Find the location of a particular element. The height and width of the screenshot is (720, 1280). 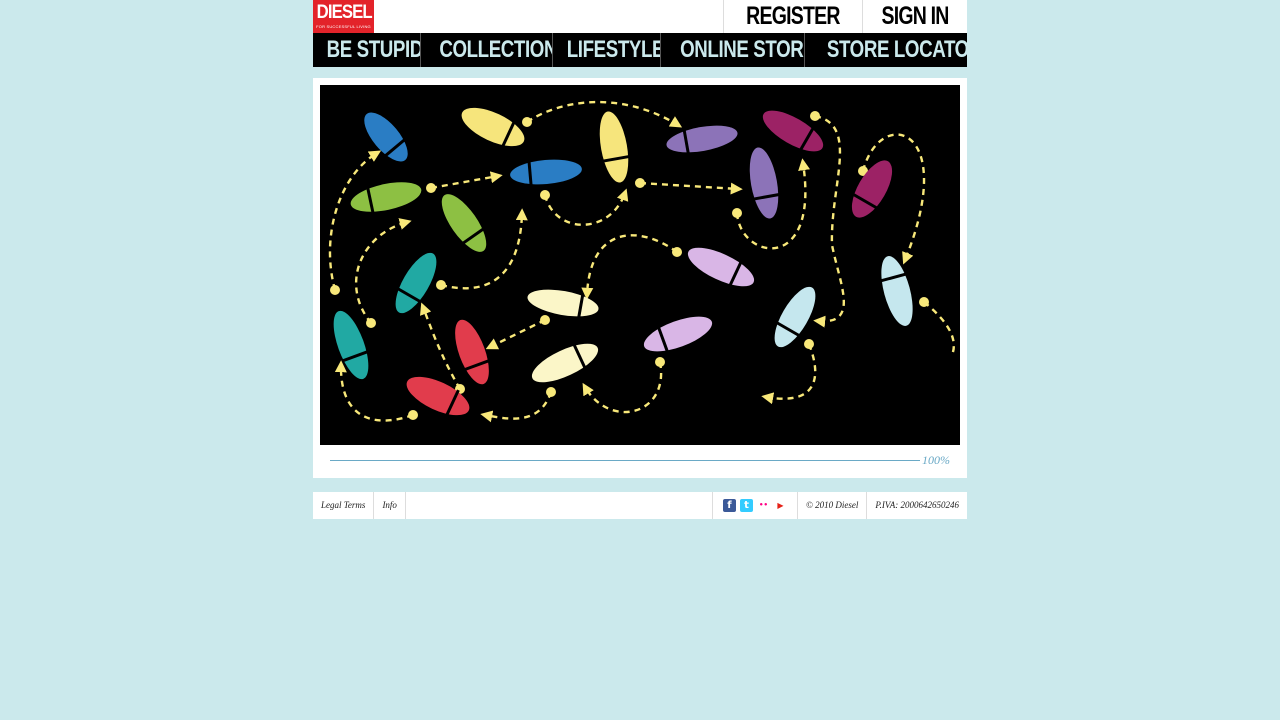

copyright-text: © 2010 Diesel is located at coordinates (833, 505).